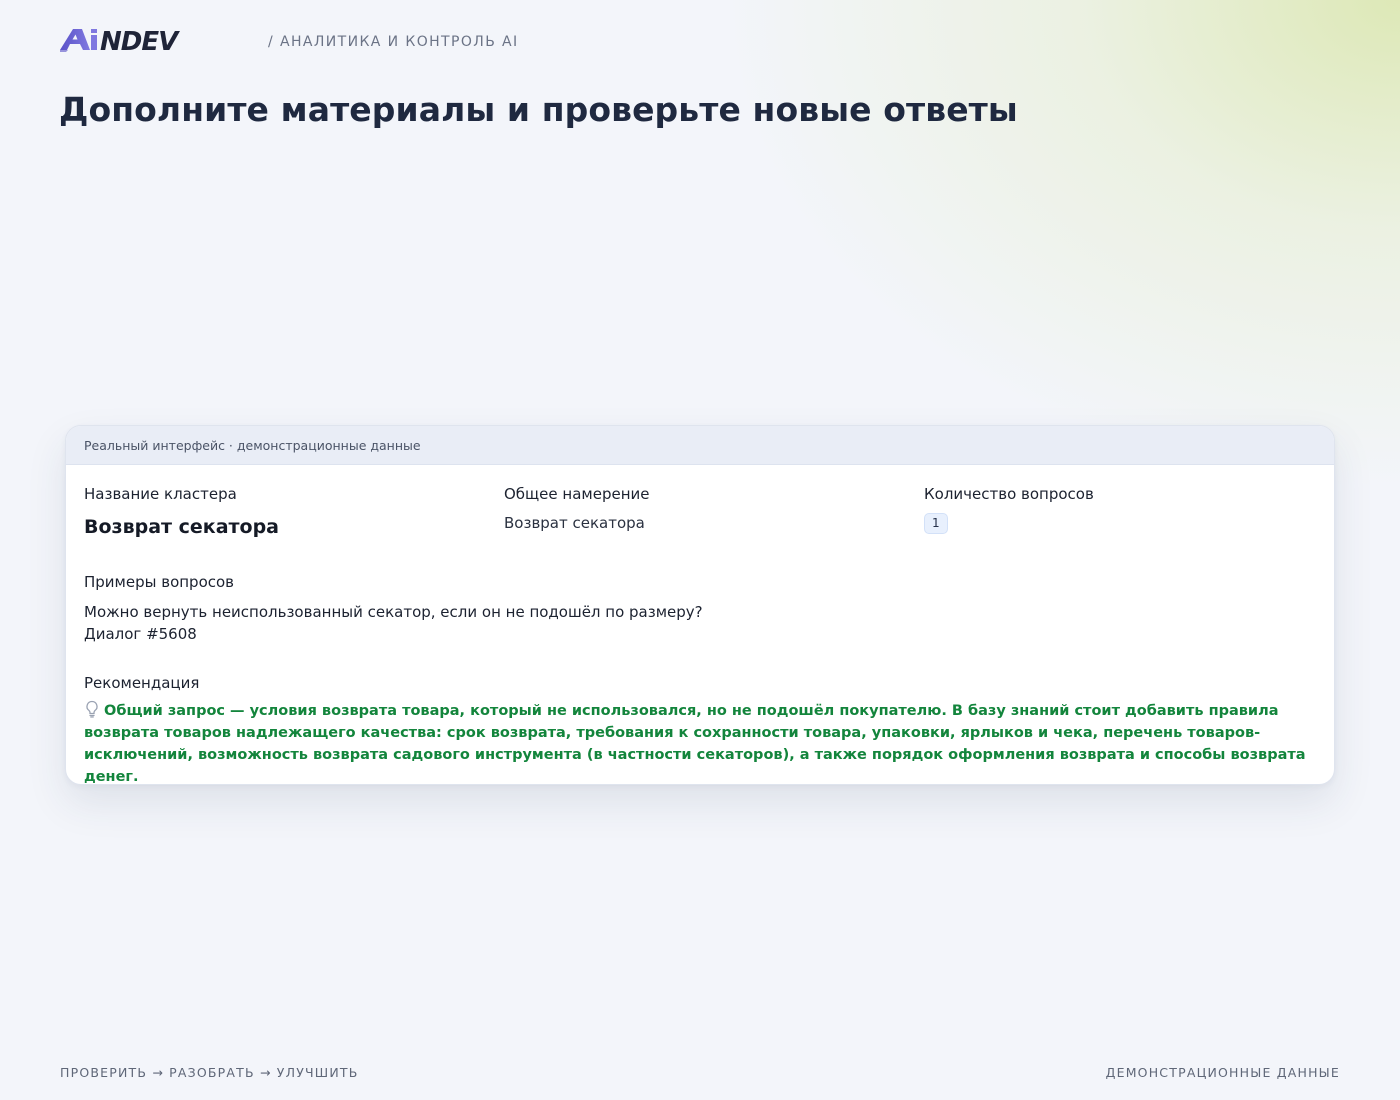 Image resolution: width=1400 pixels, height=1100 pixels. What do you see at coordinates (159, 582) in the screenshot?
I see `examples-label: Примеры вопросов` at bounding box center [159, 582].